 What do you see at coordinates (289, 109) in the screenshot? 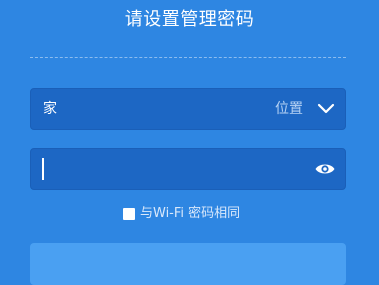
I see `location-label: 位置` at bounding box center [289, 109].